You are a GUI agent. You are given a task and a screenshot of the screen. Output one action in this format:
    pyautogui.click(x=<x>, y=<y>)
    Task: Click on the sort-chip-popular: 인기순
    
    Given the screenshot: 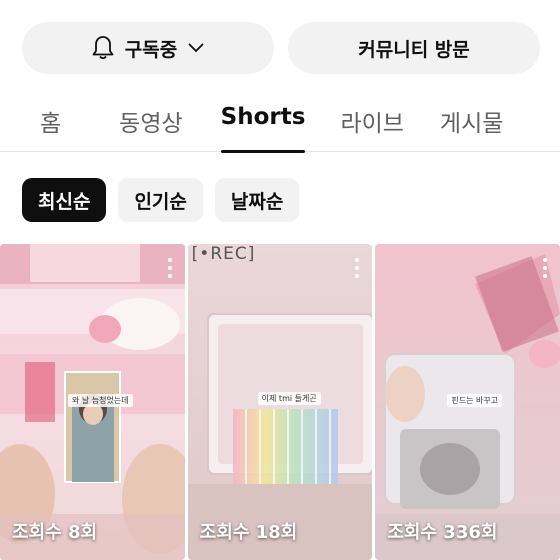 What is the action you would take?
    pyautogui.click(x=160, y=200)
    